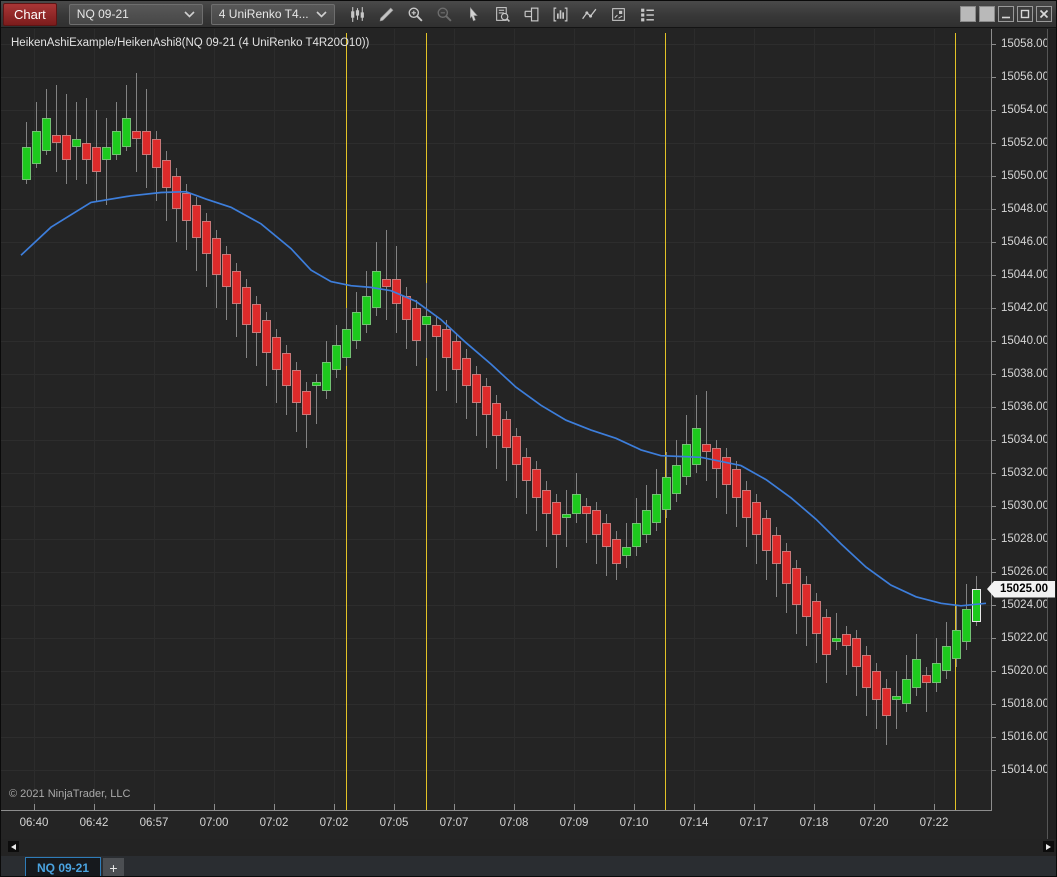  I want to click on price-tick-label: 15058.00, so click(1025, 44).